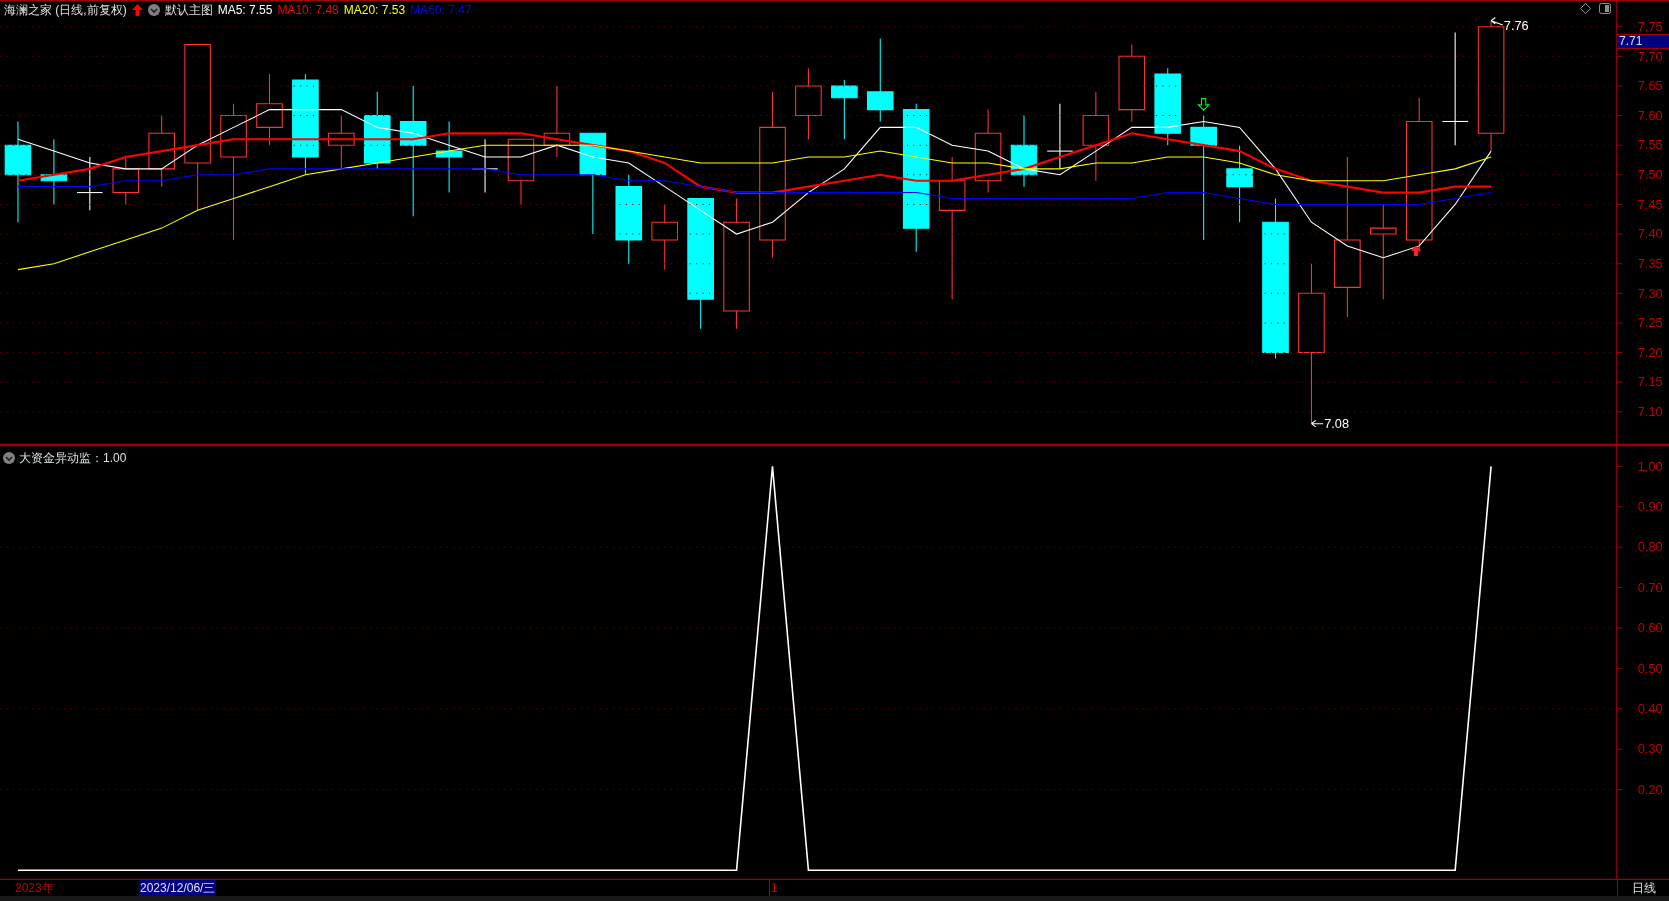 The height and width of the screenshot is (901, 1669). Describe the element at coordinates (245, 10) in the screenshot. I see `moving-average-label: MA5: 7.55` at that location.